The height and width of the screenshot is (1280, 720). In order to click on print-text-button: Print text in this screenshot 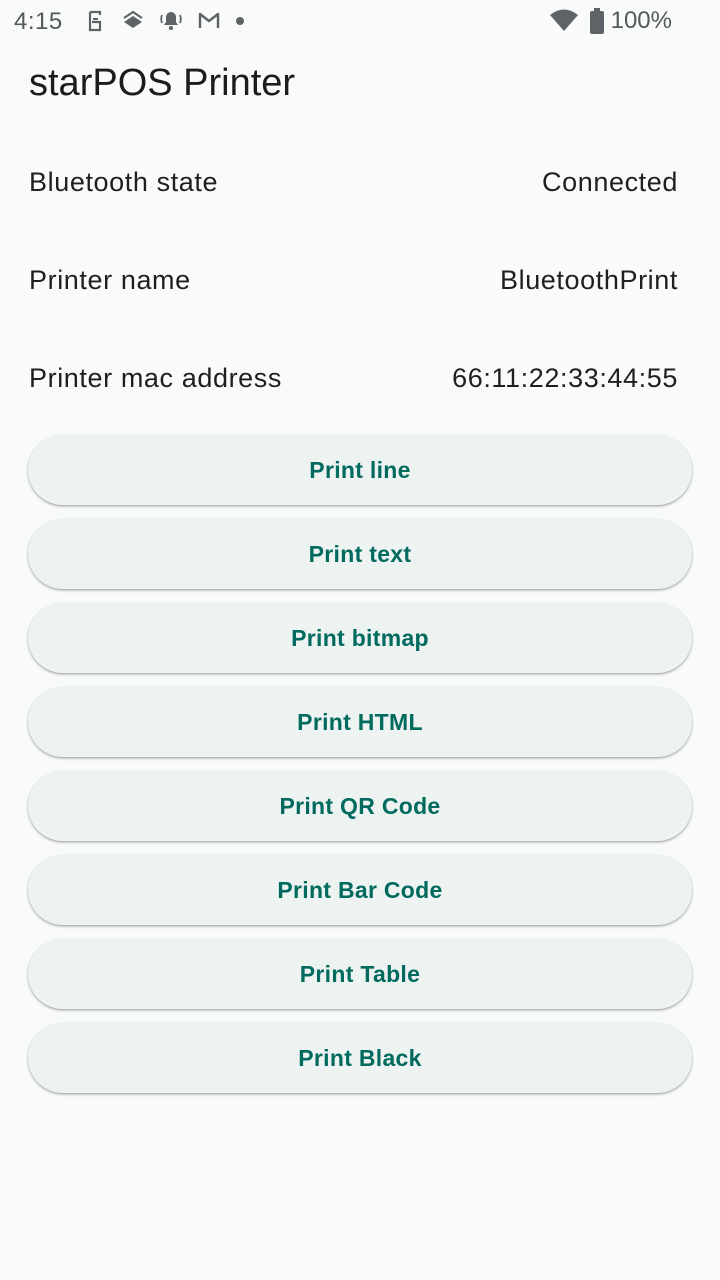, I will do `click(360, 554)`.